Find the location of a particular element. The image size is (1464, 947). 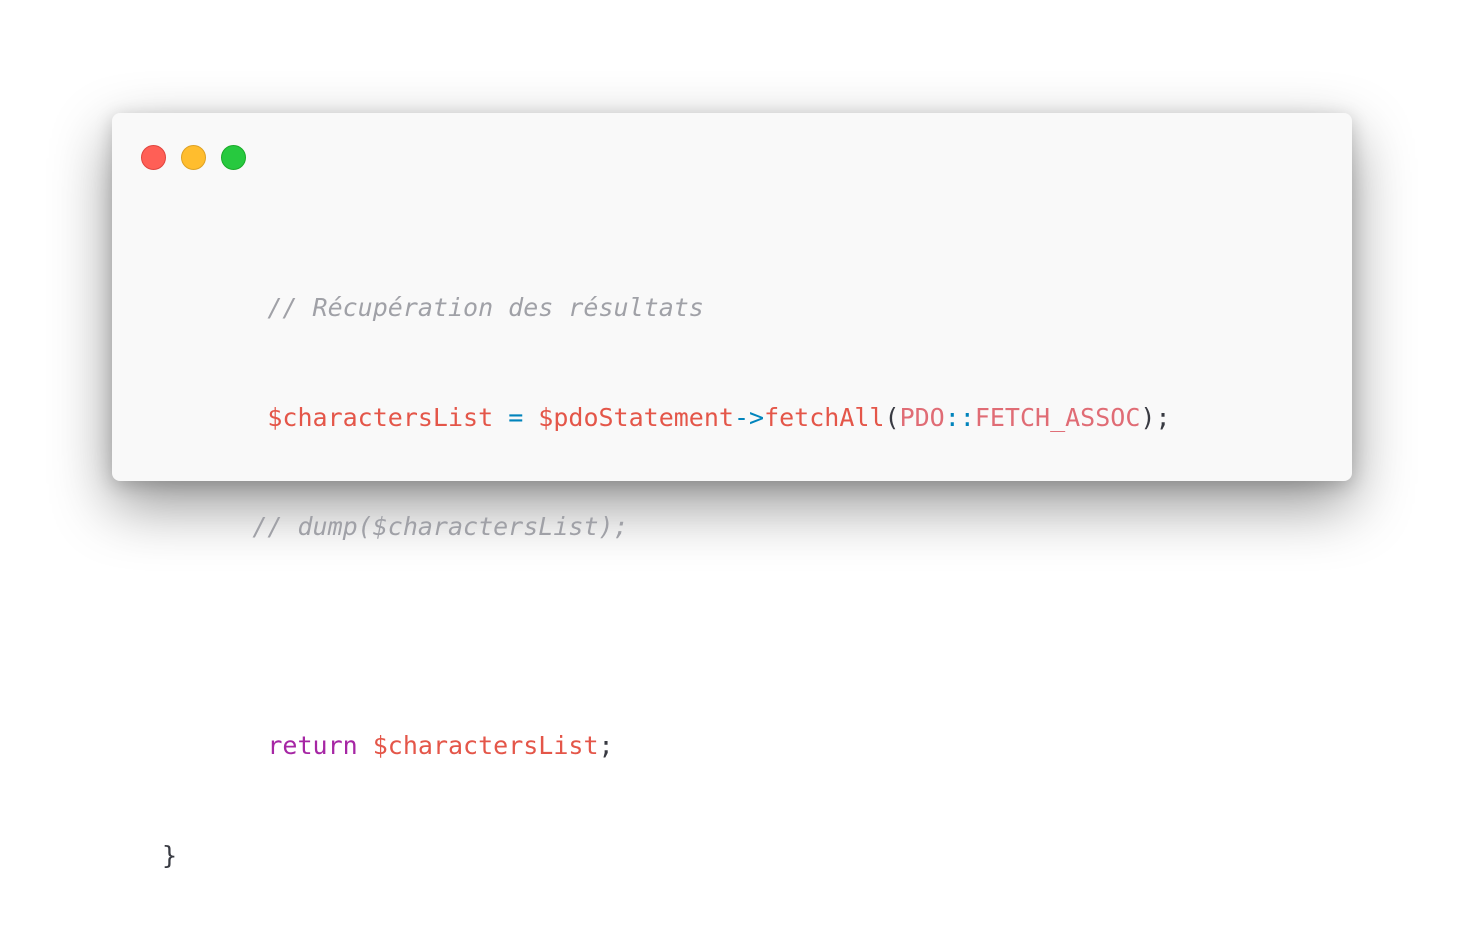

minimize-button is located at coordinates (193, 157).